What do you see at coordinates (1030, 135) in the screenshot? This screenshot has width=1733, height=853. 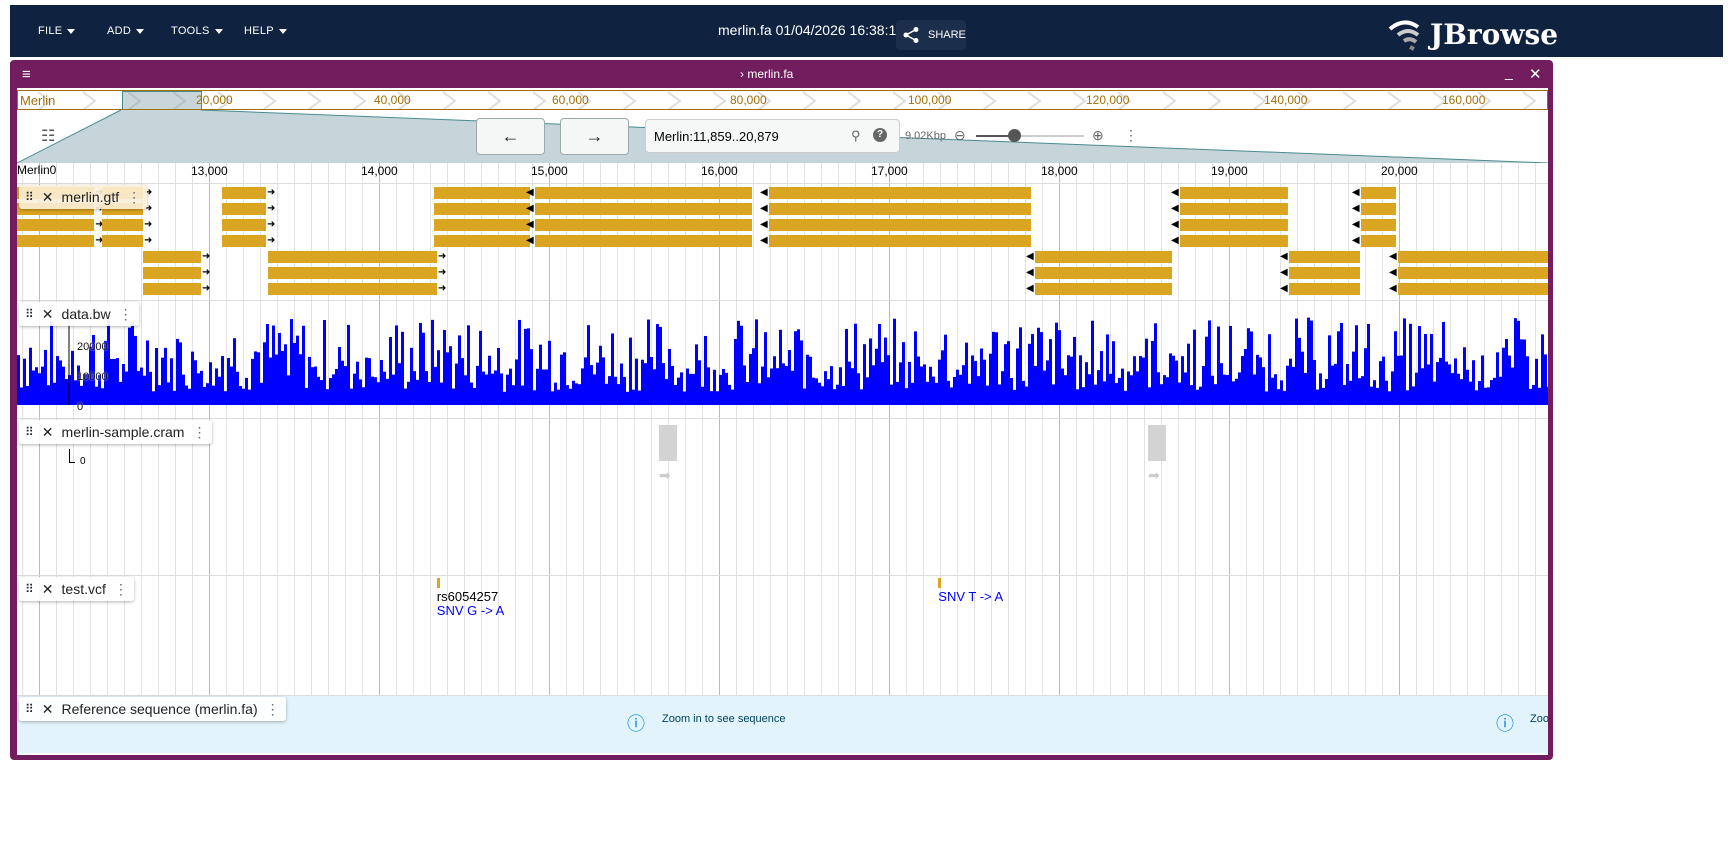 I see `zoom-slider` at bounding box center [1030, 135].